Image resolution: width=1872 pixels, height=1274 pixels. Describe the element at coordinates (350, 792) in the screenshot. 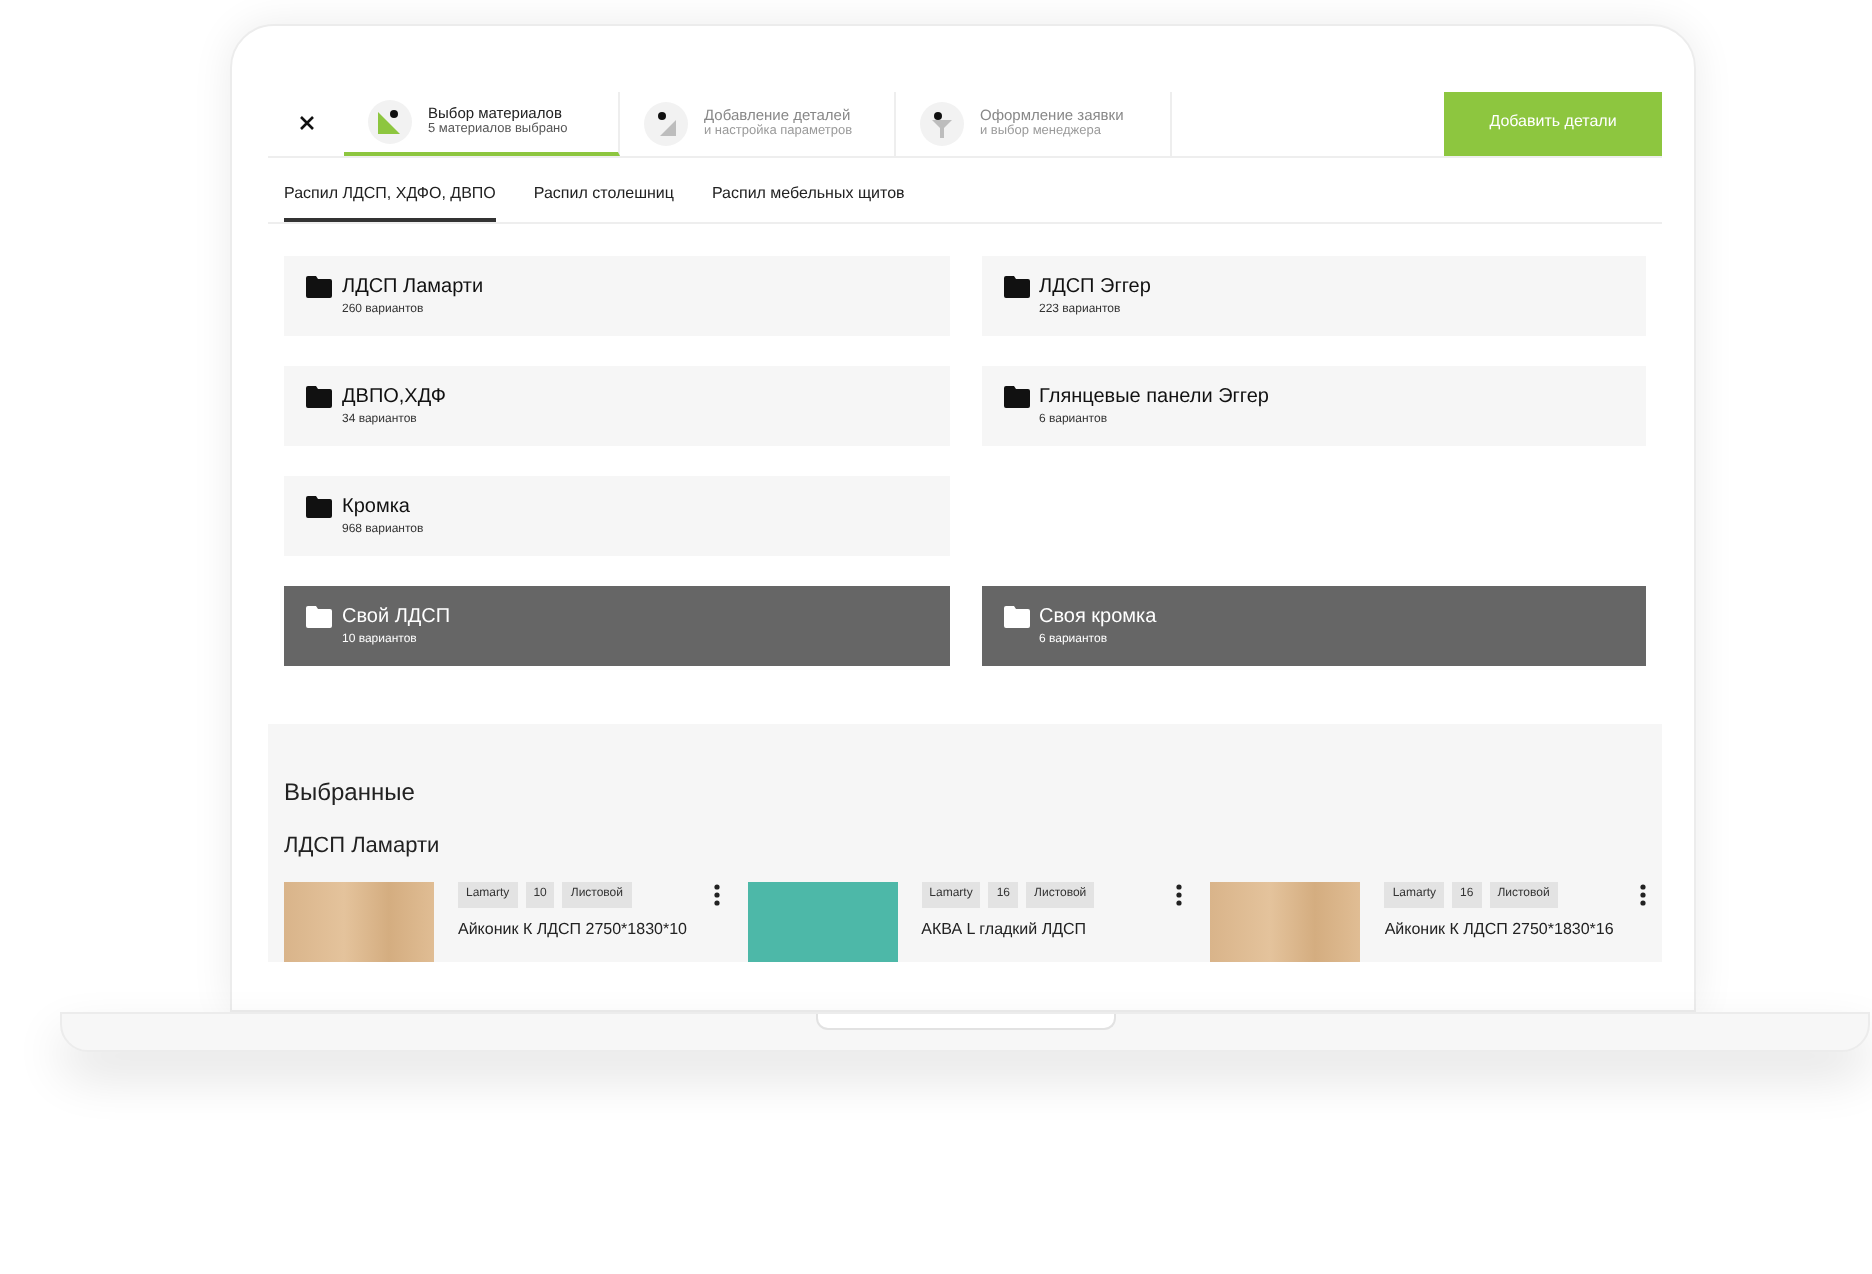

I see `section-title: Выбранные` at that location.